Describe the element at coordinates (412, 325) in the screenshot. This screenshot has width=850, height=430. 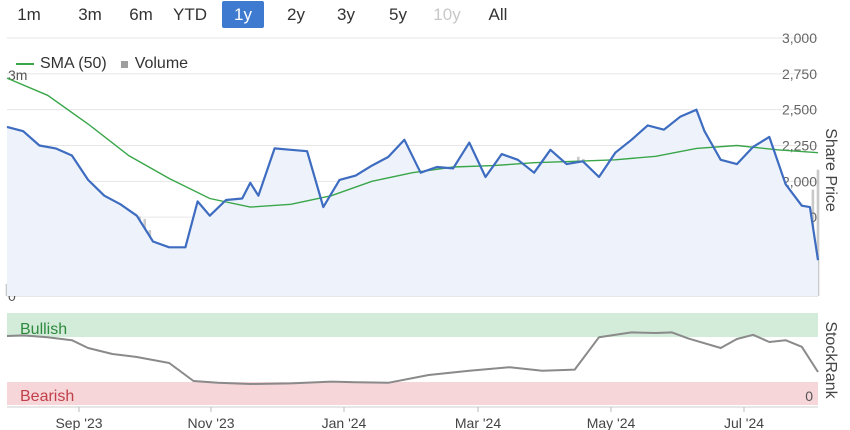
I see `bullish-band` at that location.